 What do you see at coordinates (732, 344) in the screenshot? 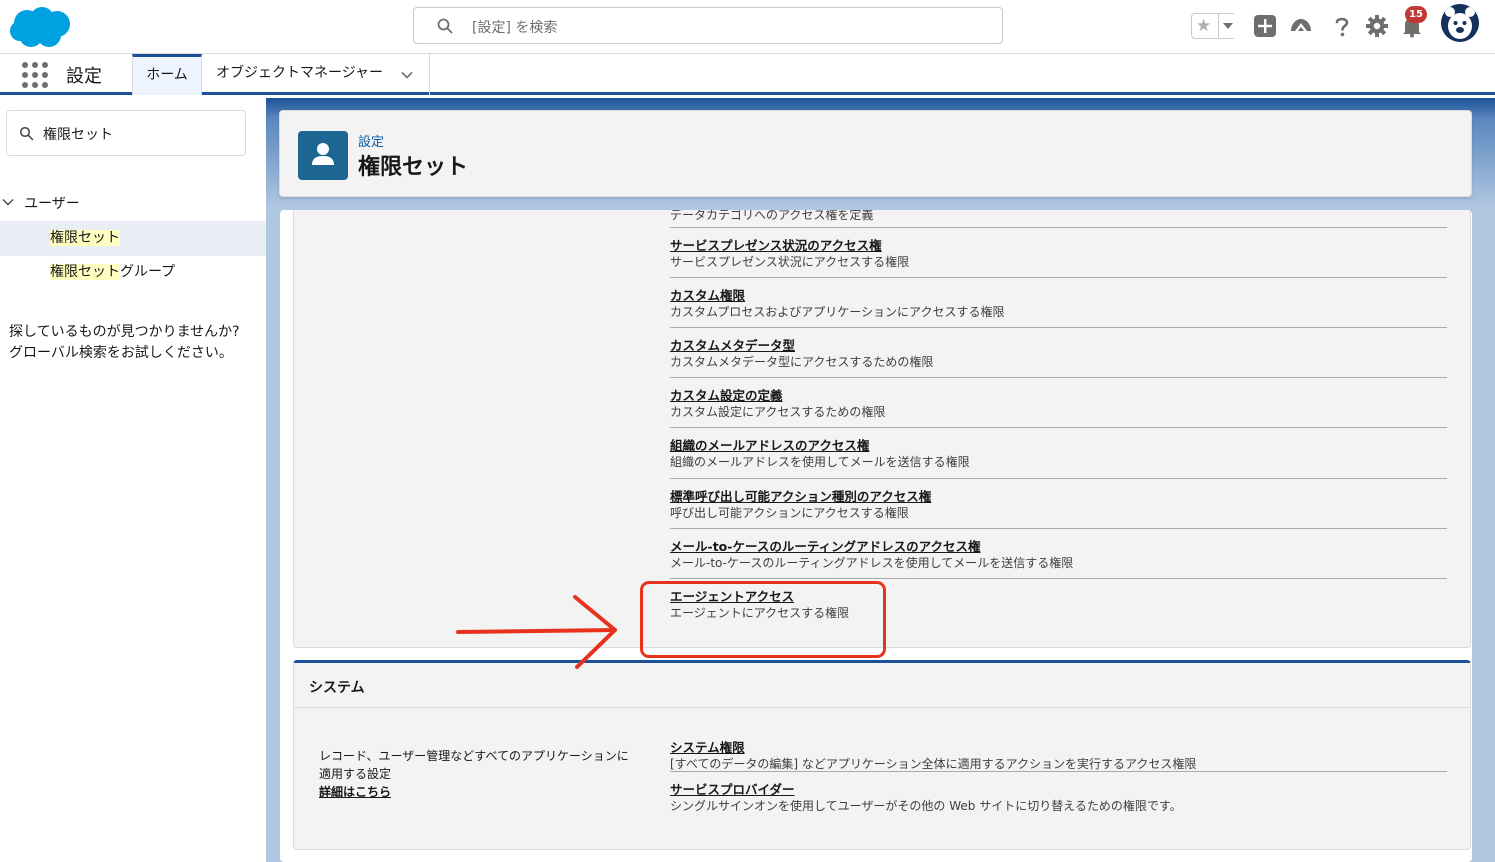
I see `permission-link: カスタムメタデータ型` at bounding box center [732, 344].